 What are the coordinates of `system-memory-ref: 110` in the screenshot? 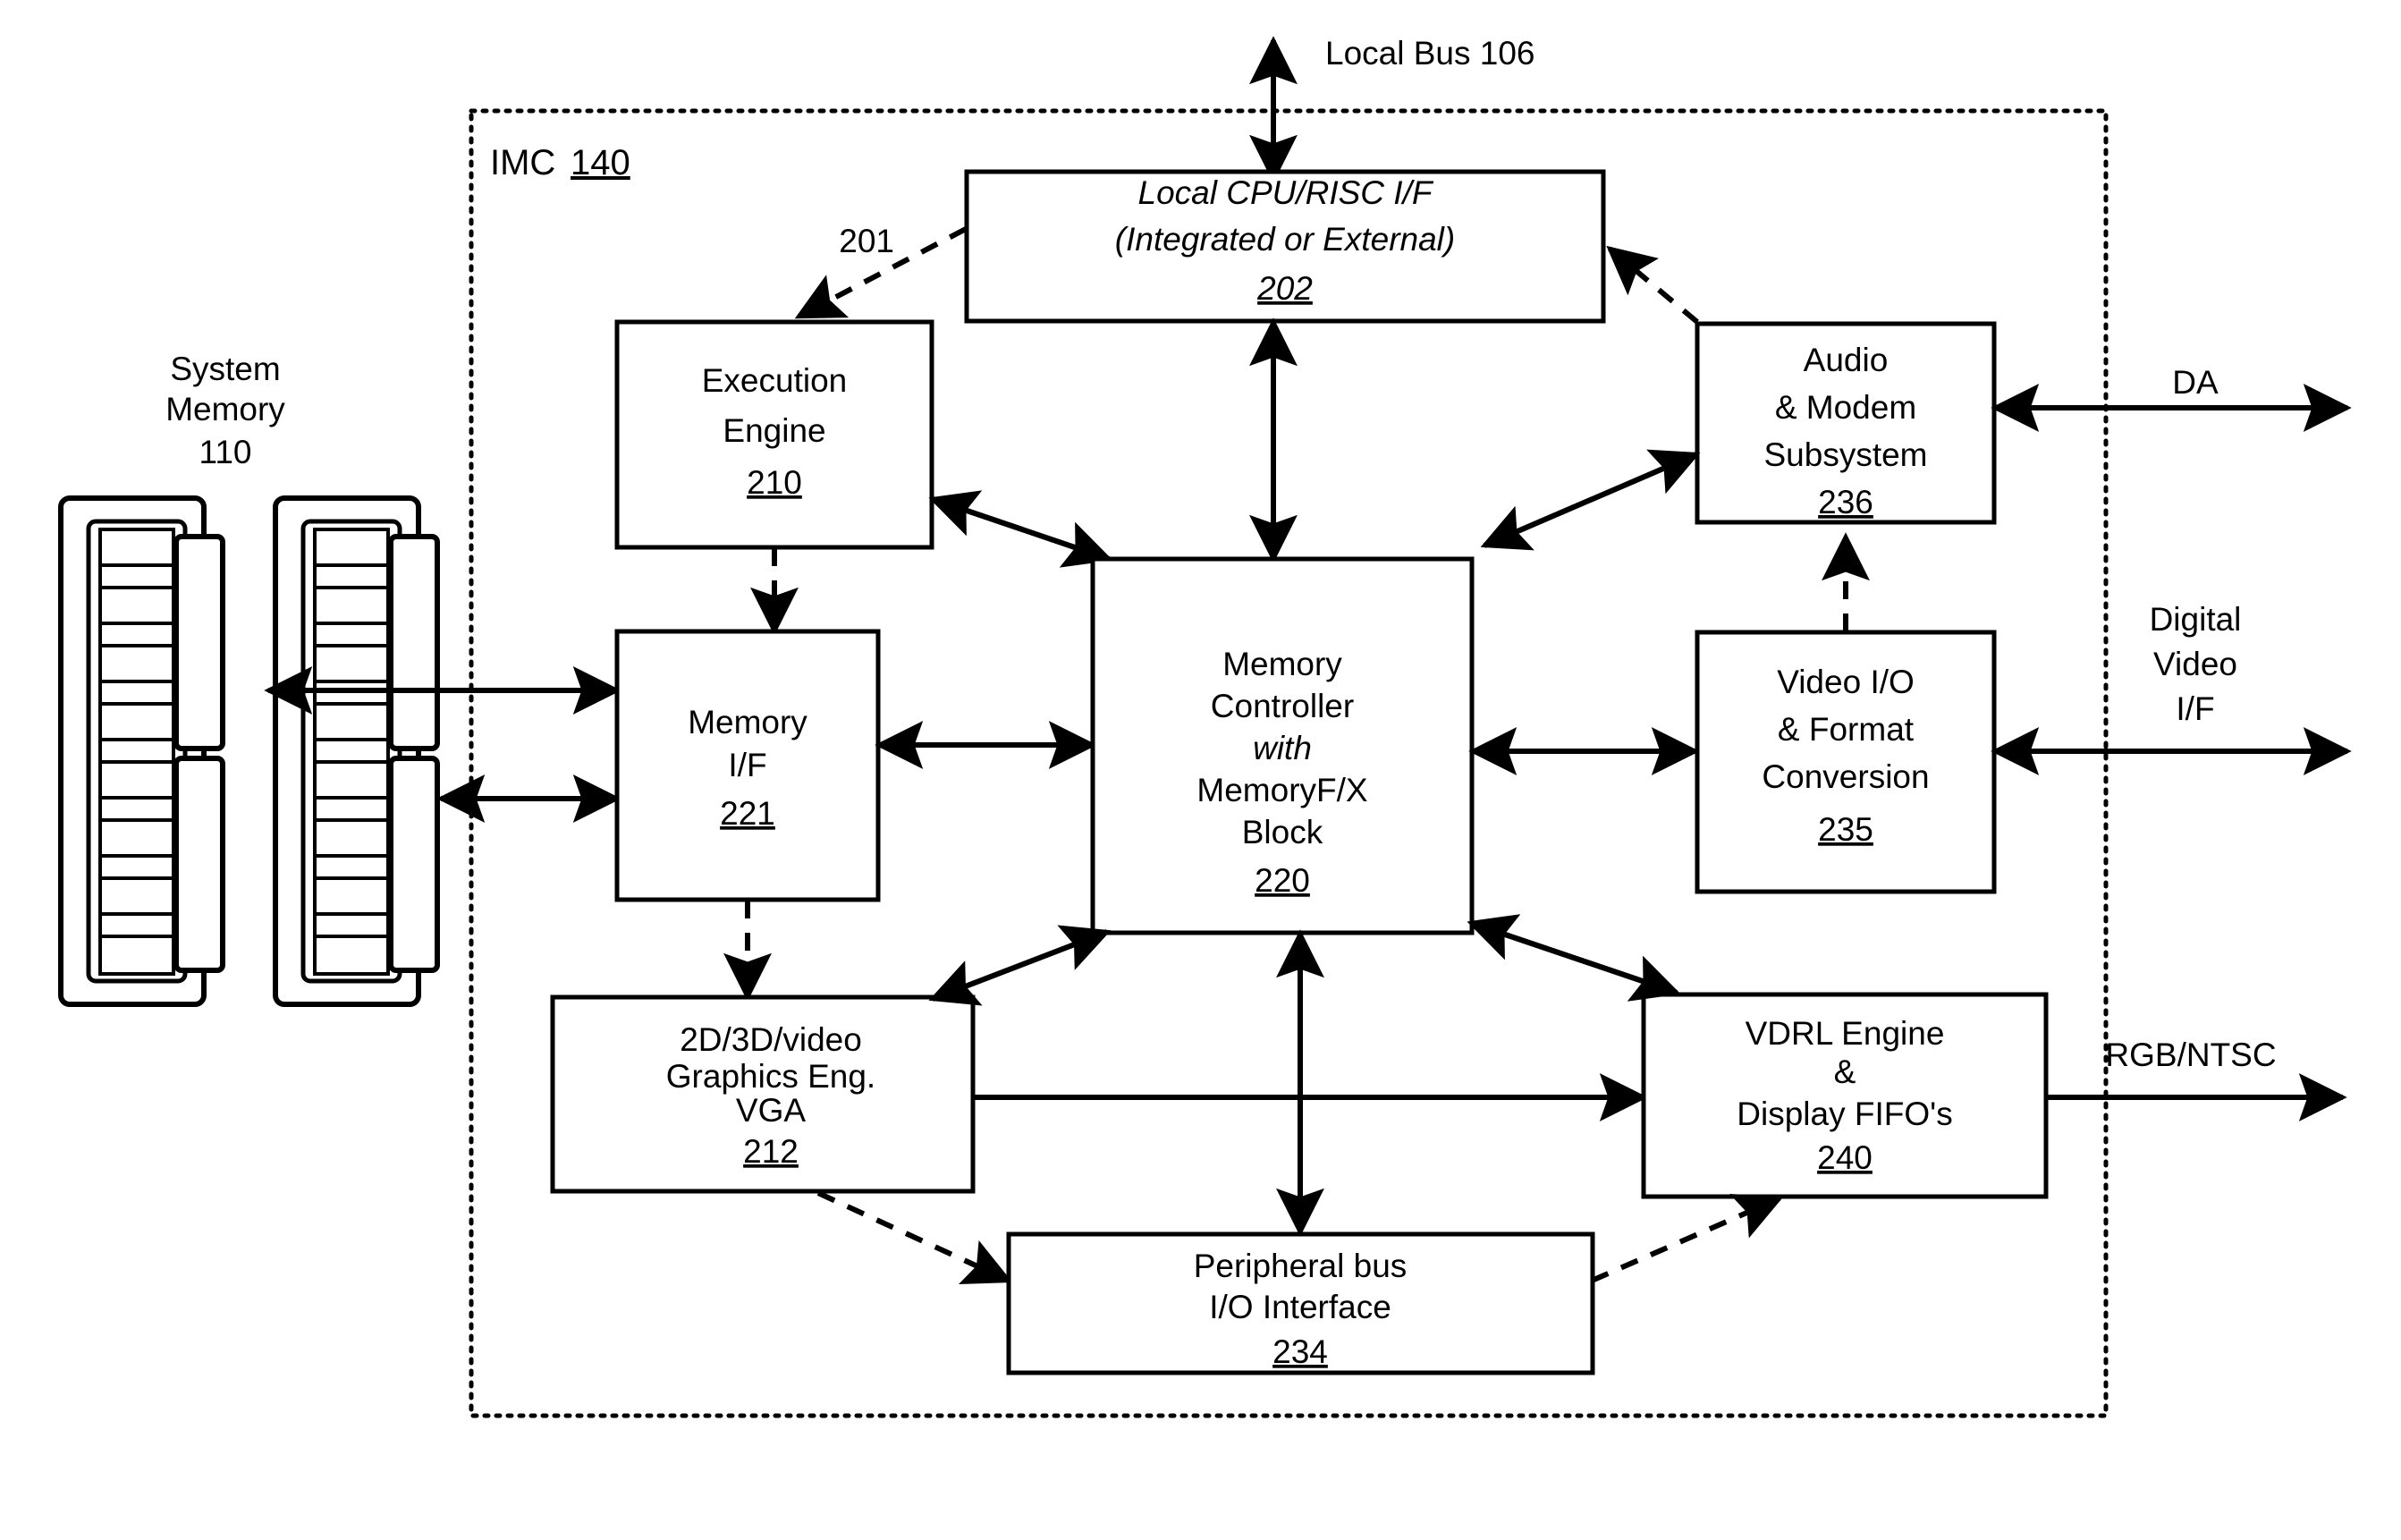 It's located at (225, 452).